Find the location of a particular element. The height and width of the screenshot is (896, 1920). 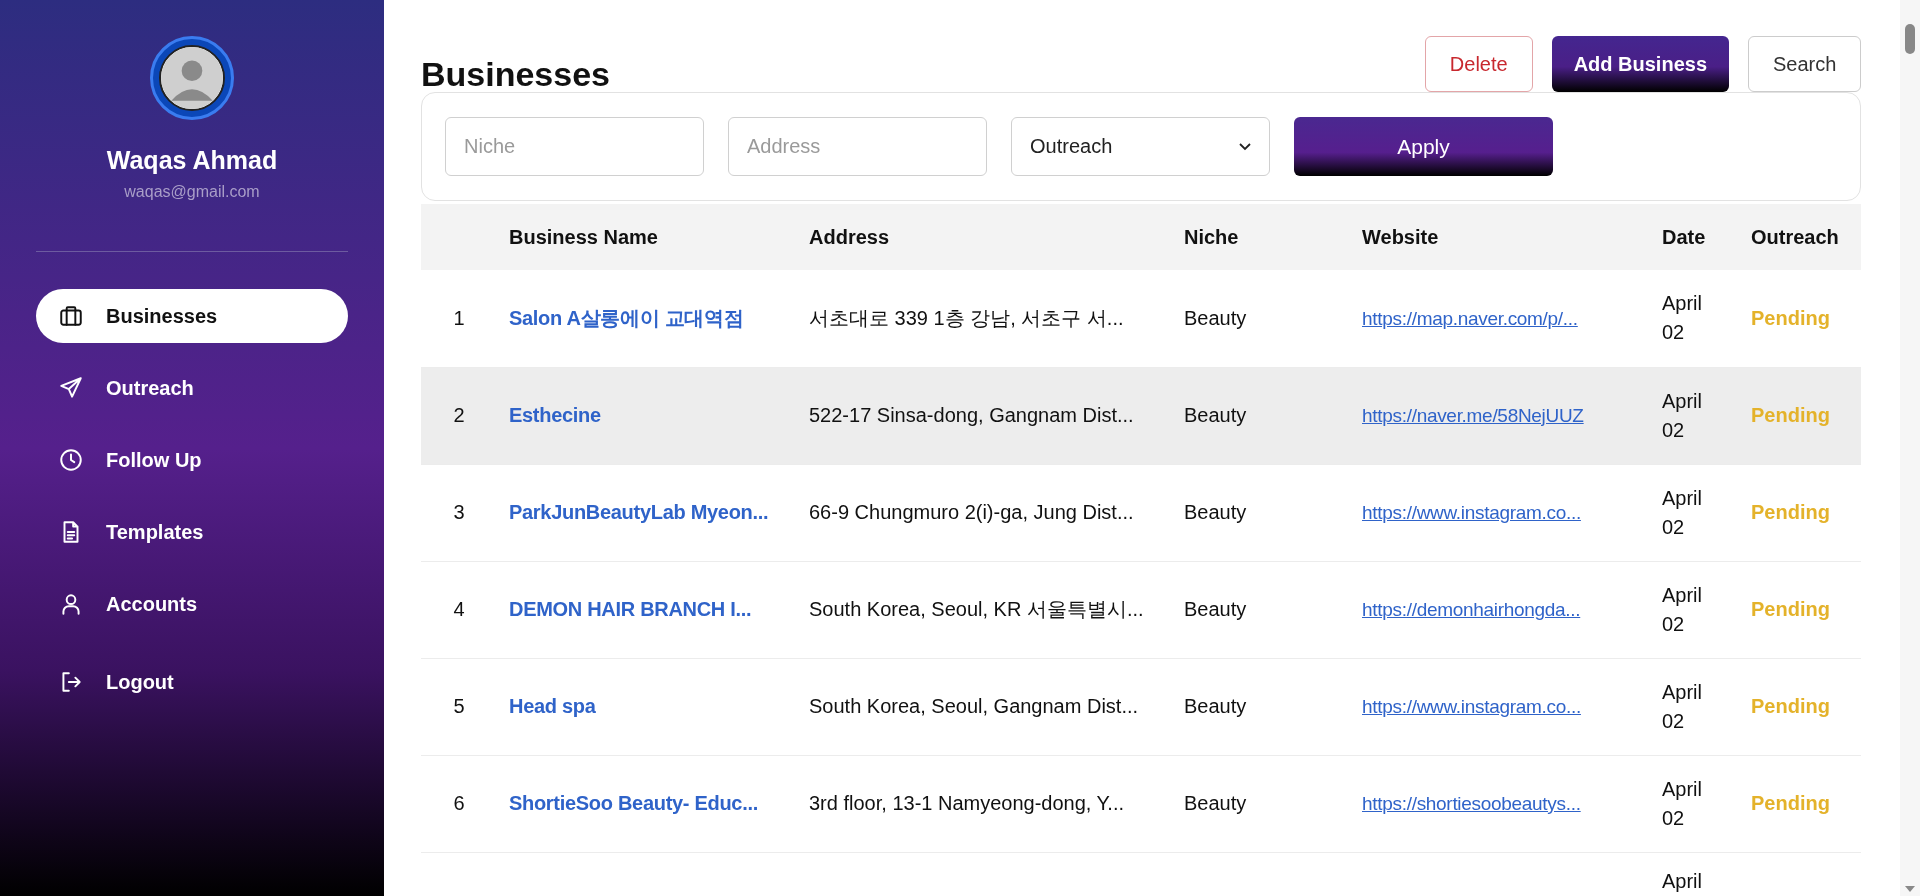

nav-item: Accounts is located at coordinates (192, 604).